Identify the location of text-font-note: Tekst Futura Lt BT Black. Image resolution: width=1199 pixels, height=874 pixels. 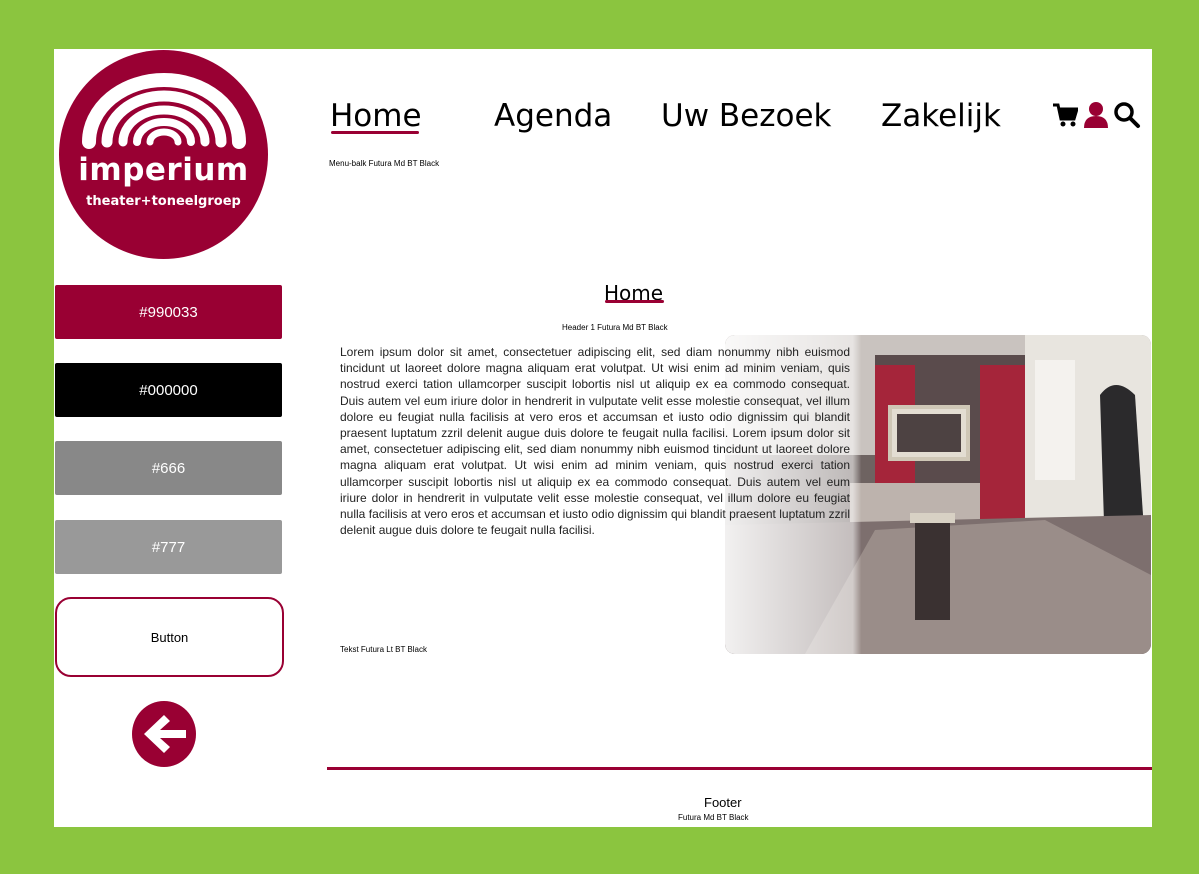
(383, 649).